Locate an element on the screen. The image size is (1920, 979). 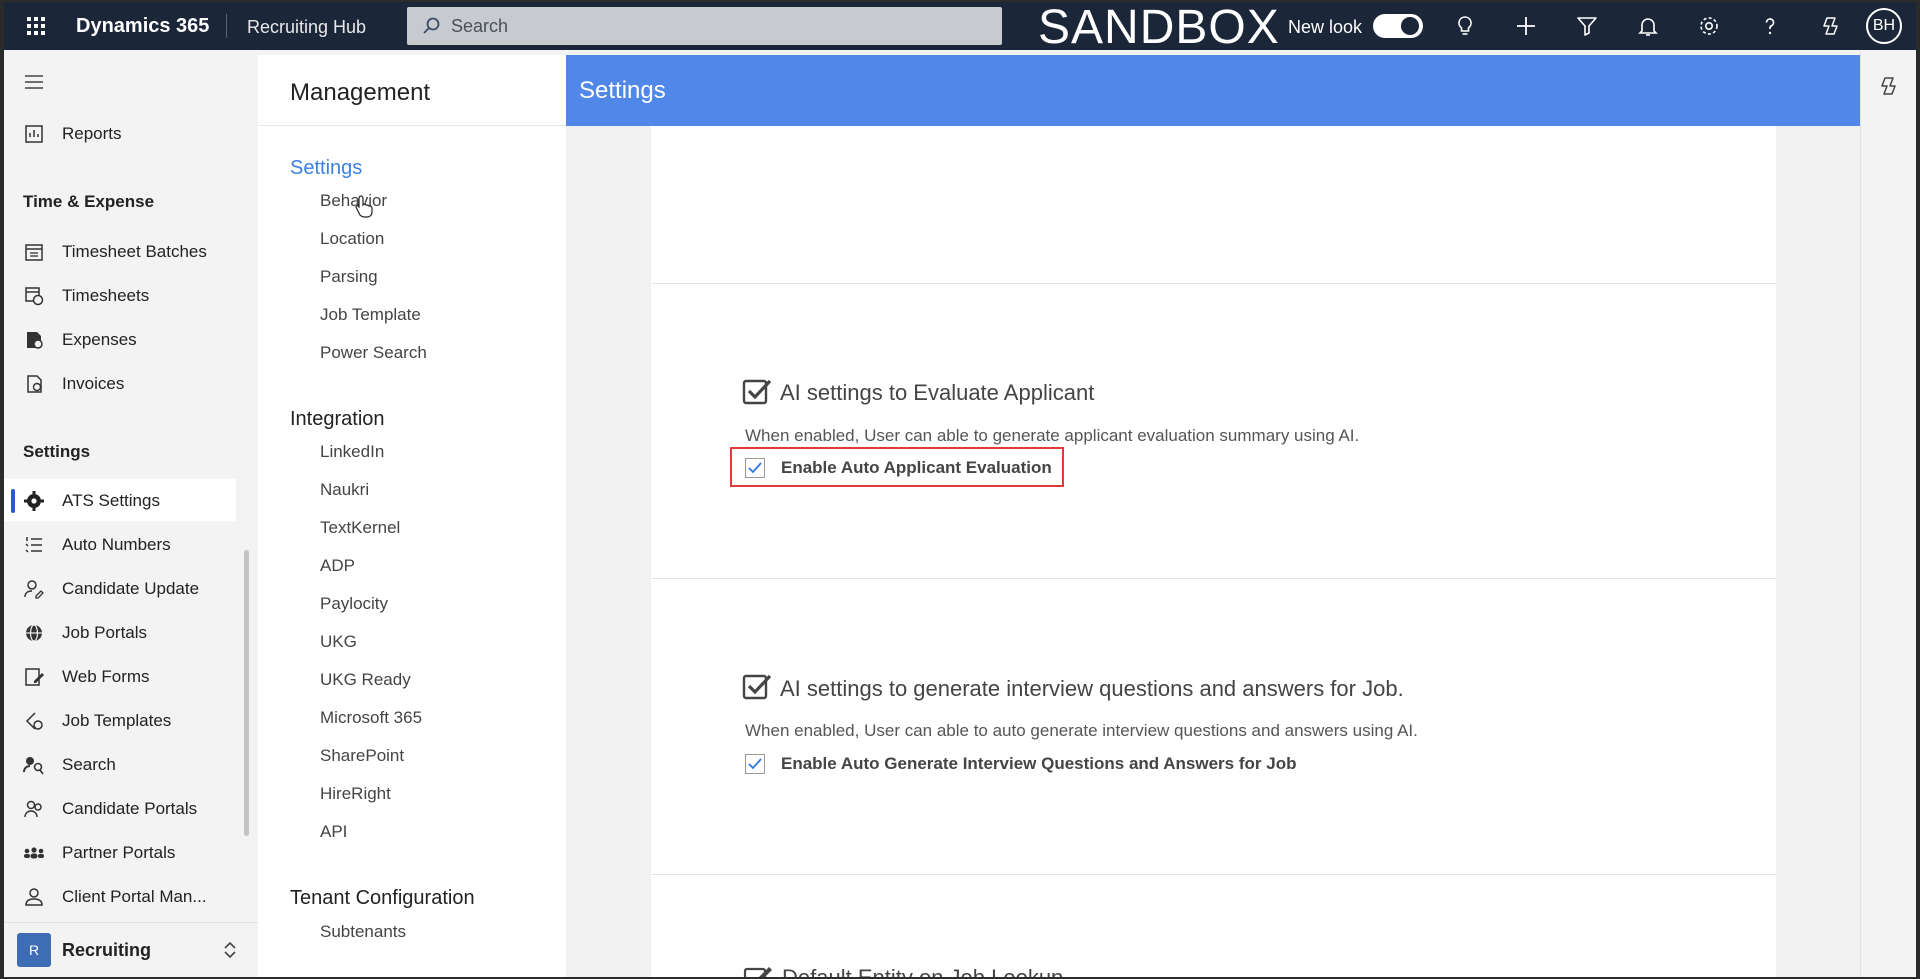
toggle-knob is located at coordinates (1410, 26).